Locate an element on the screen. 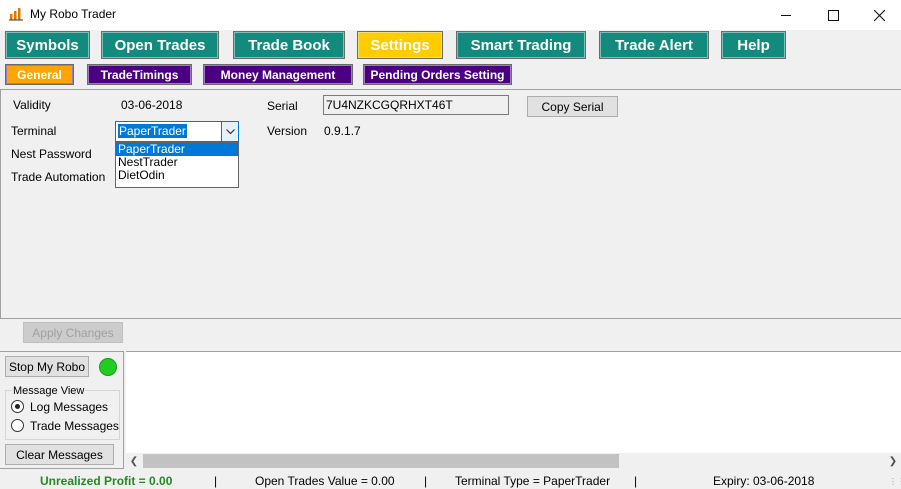 The image size is (901, 489). apply-changes-button: Apply Changes is located at coordinates (73, 332).